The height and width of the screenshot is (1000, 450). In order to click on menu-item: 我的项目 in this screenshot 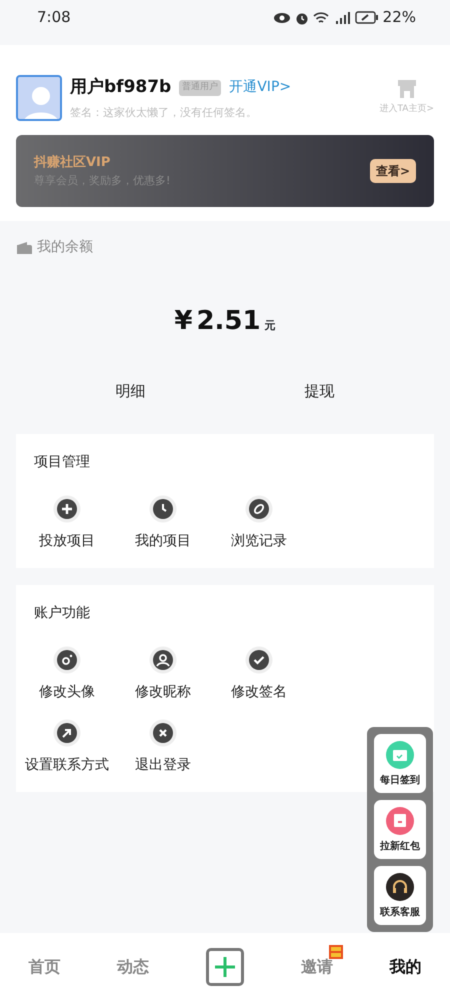, I will do `click(163, 523)`.